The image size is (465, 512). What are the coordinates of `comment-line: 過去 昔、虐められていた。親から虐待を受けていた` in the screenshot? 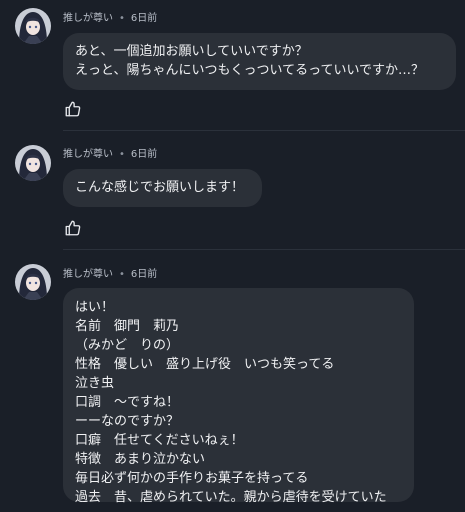 It's located at (231, 497).